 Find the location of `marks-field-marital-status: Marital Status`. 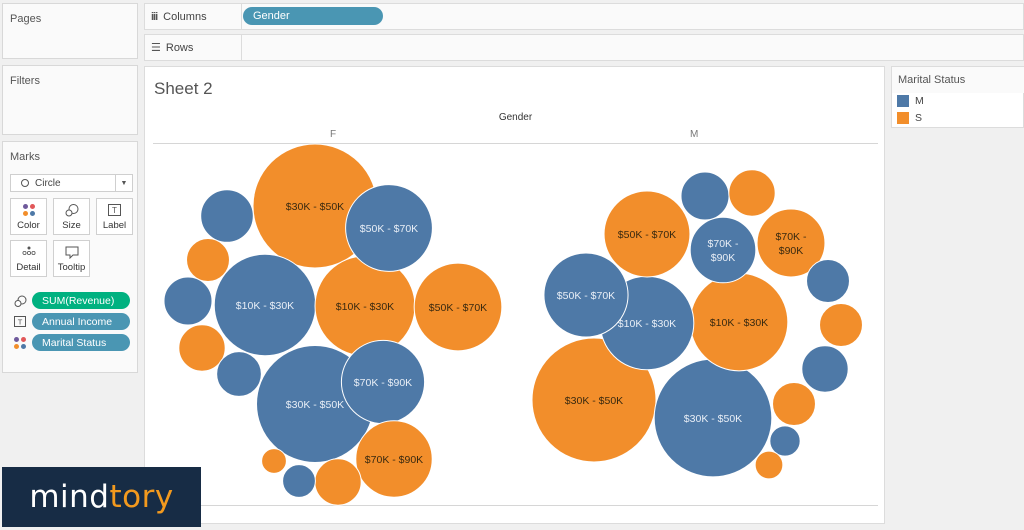

marks-field-marital-status: Marital Status is located at coordinates (71, 342).